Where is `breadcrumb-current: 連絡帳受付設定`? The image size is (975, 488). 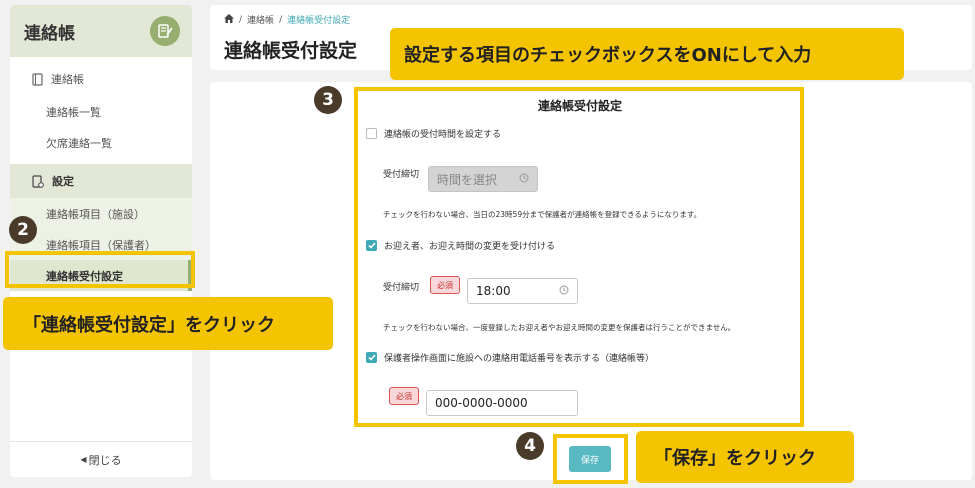
breadcrumb-current: 連絡帳受付設定 is located at coordinates (319, 21).